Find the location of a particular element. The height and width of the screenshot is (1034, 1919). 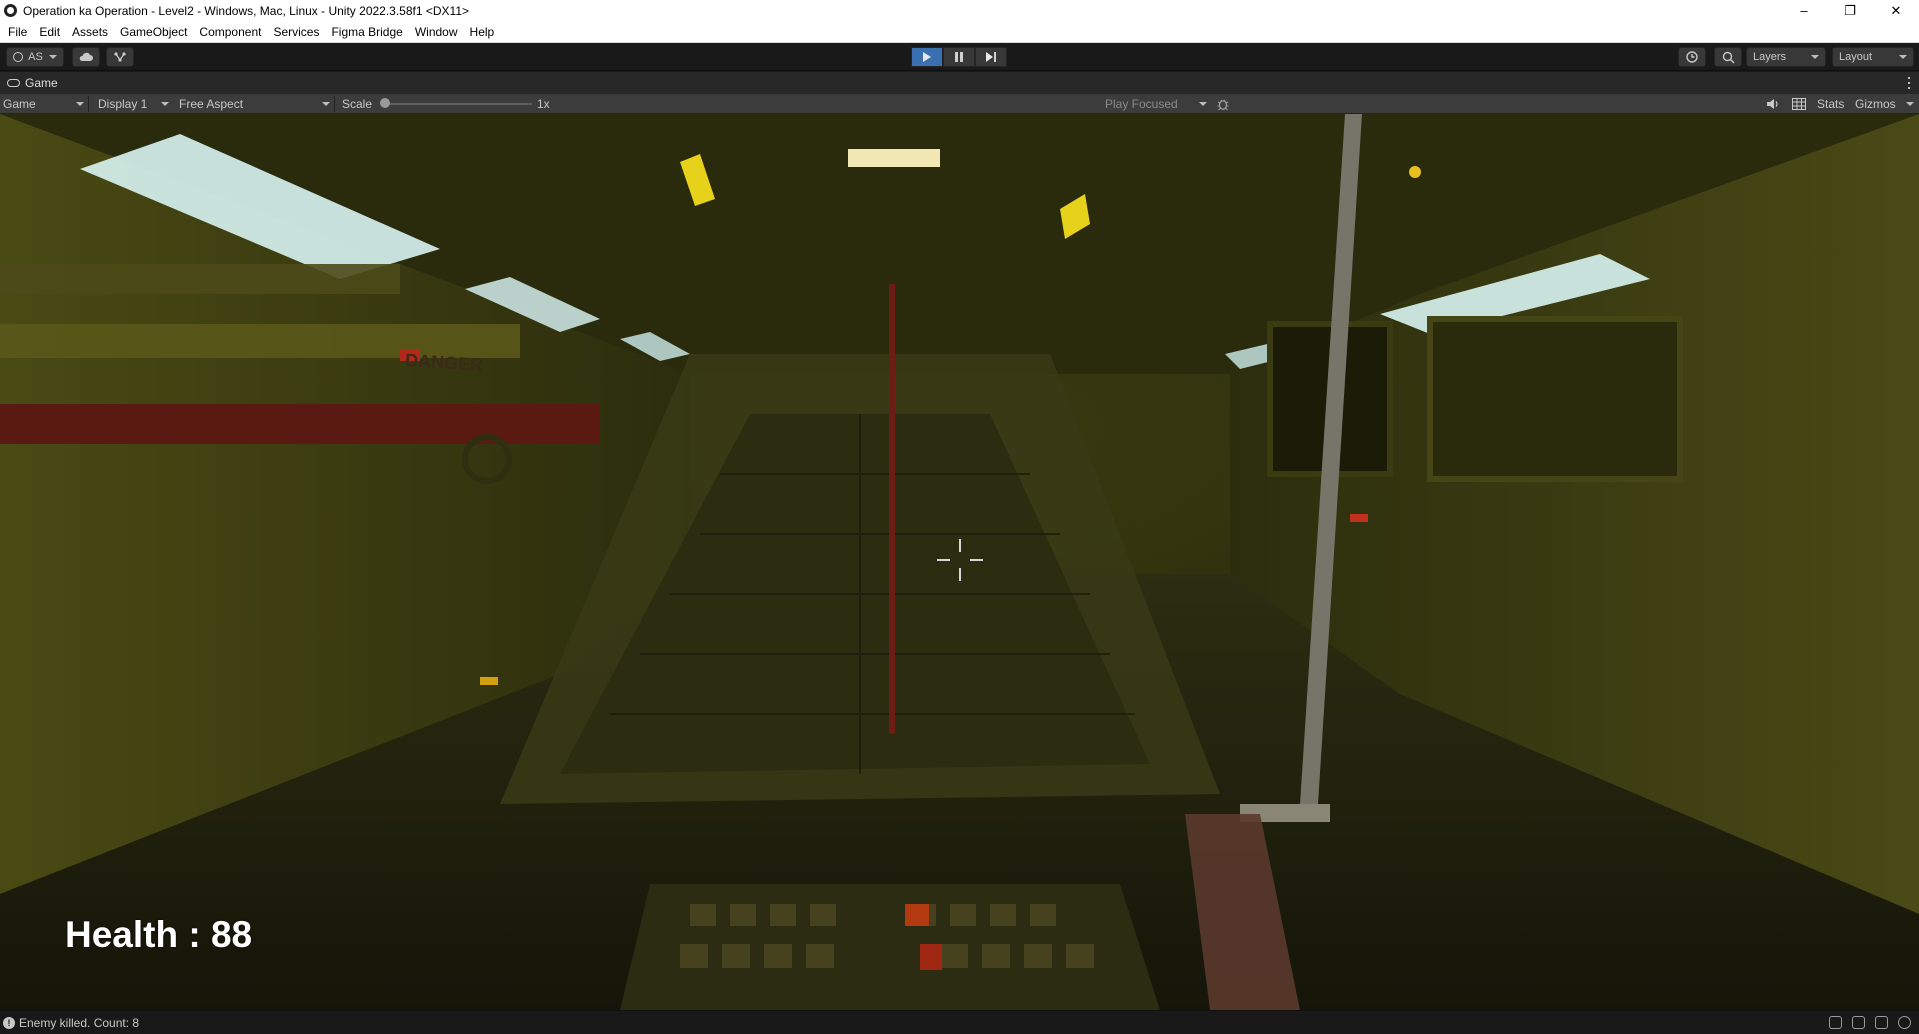

view-mode-dropdown: Game is located at coordinates (44, 104).